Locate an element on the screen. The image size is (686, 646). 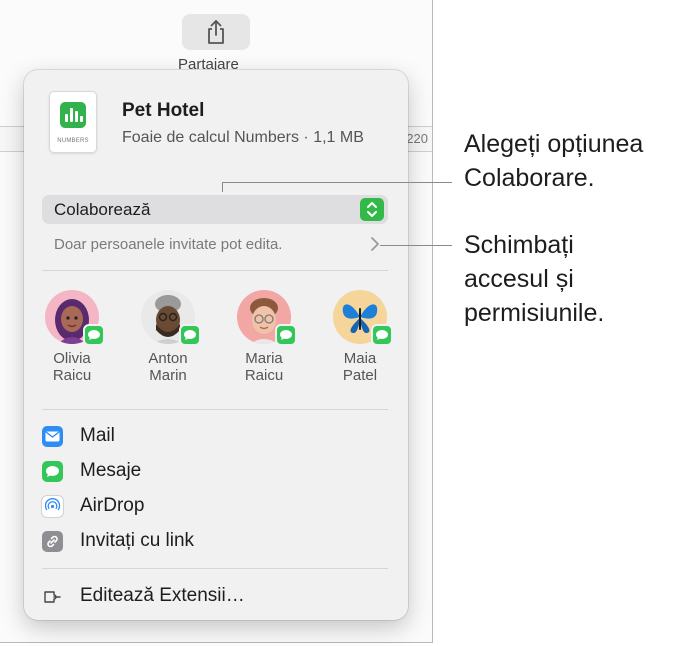
share-option-airdrop: AirDrop is located at coordinates (215, 507).